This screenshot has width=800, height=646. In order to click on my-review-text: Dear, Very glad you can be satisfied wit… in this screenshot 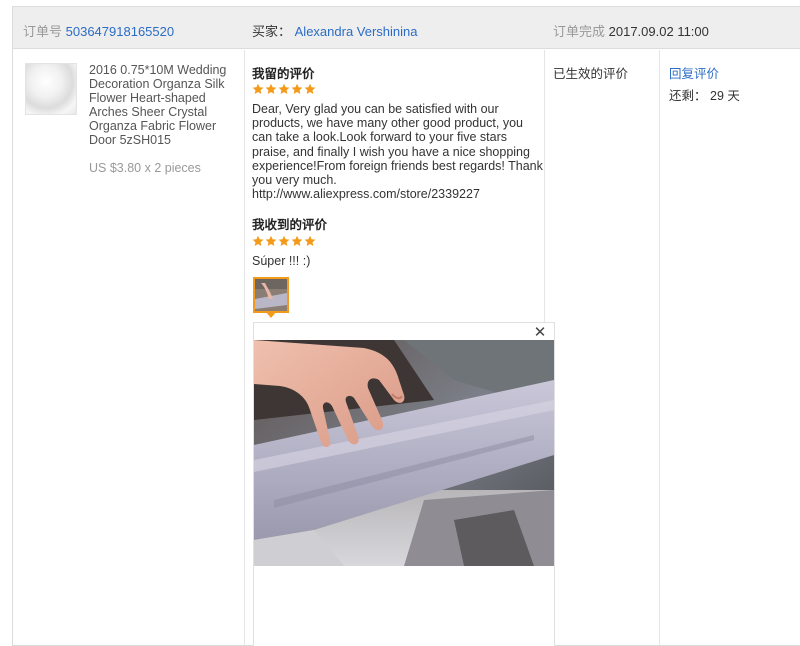, I will do `click(398, 151)`.